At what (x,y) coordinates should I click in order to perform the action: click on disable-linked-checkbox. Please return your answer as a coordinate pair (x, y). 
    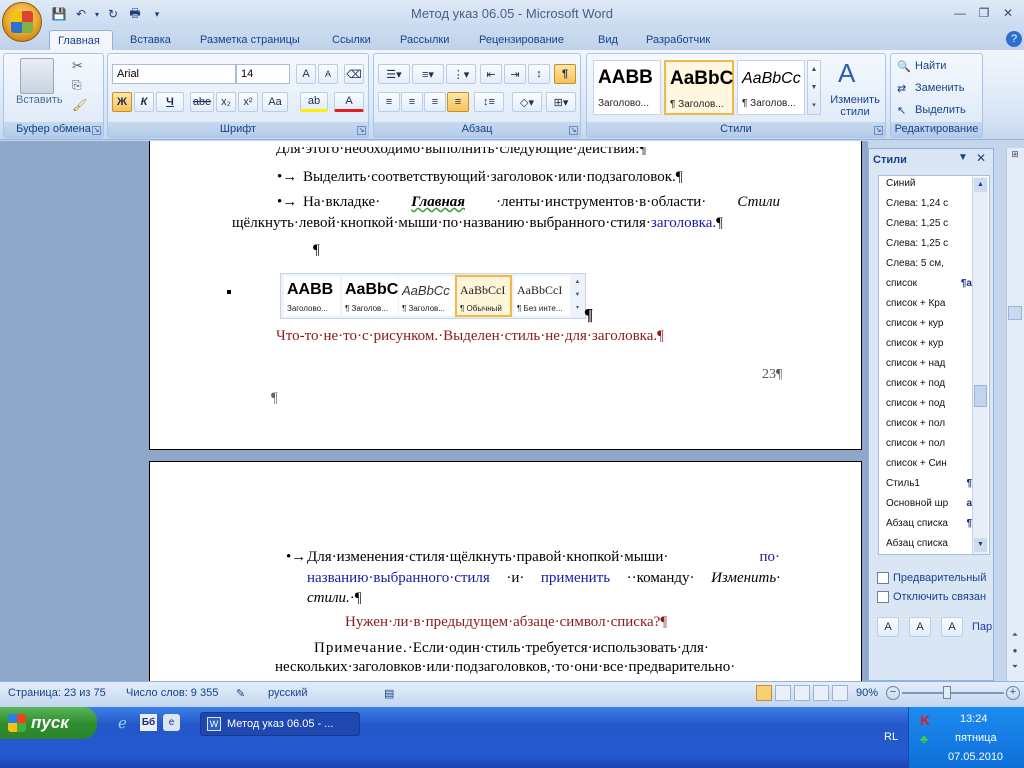
    Looking at the image, I should click on (883, 597).